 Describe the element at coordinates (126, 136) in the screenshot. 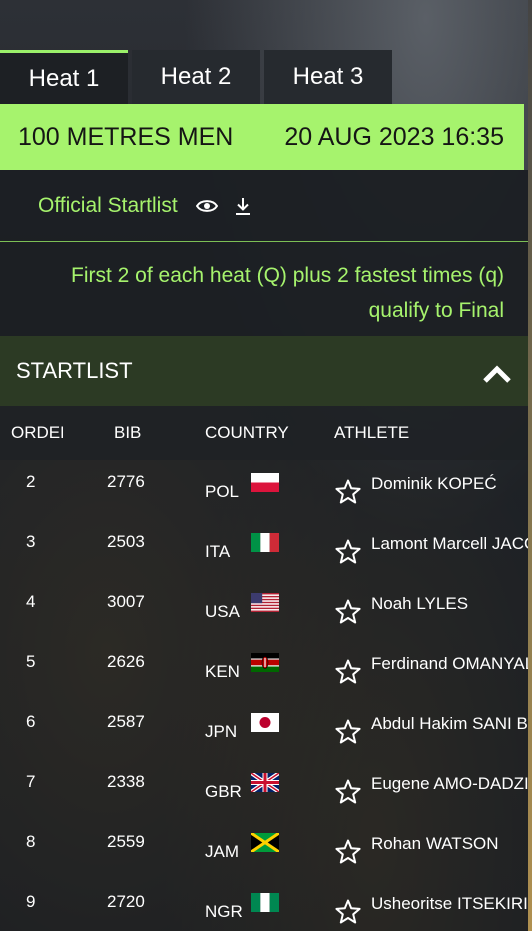

I see `event-name: 100 METRES MEN` at that location.